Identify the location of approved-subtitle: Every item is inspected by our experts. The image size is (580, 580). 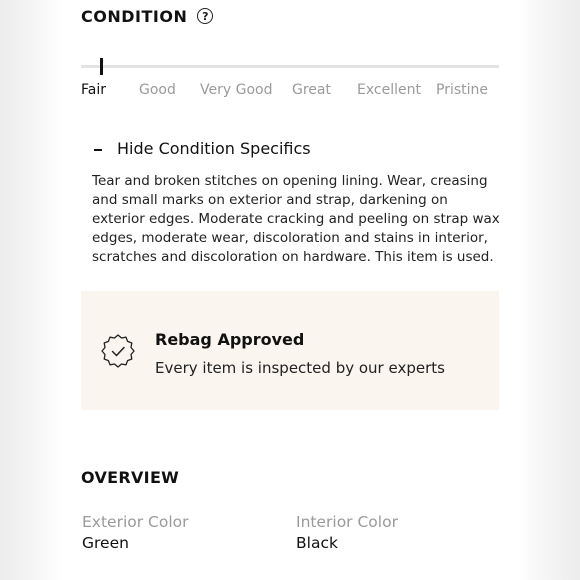
(300, 368).